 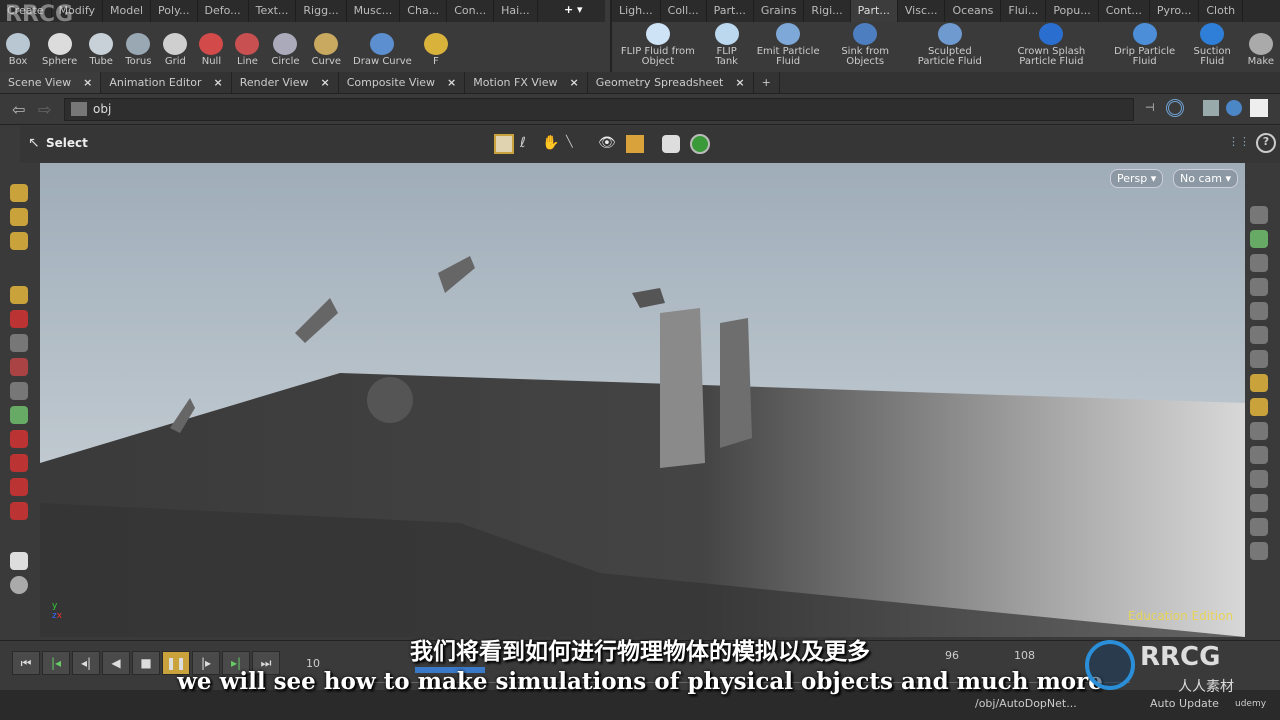 I want to click on shelf-tool-flip-fluid-from-object: FLIP Fluid from Object, so click(x=658, y=45).